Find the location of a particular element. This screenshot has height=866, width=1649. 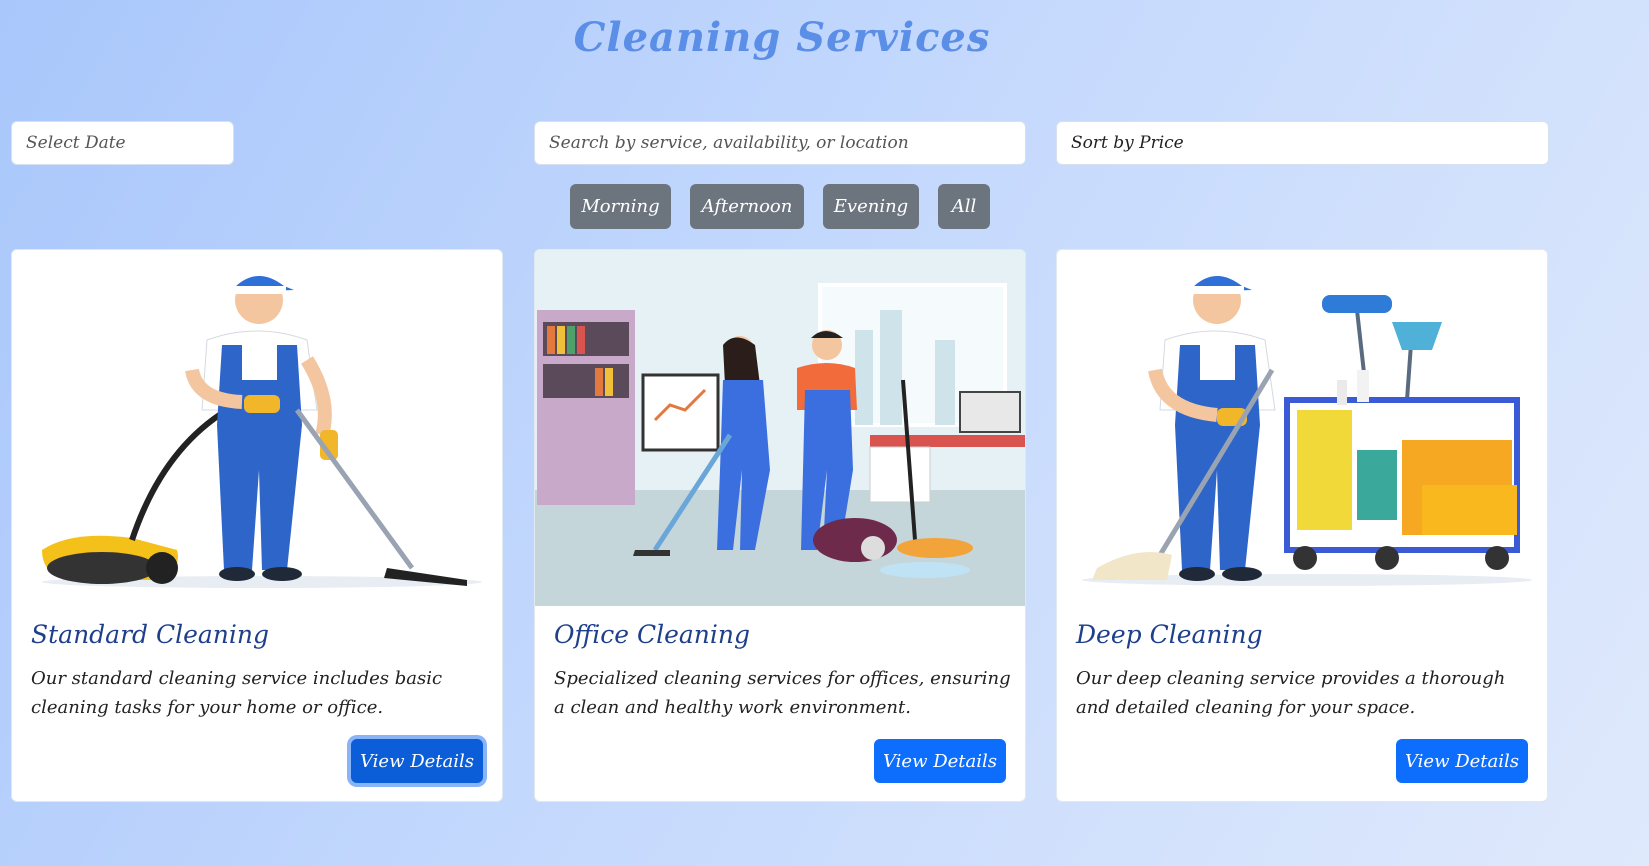

service-title: Deep Cleaning is located at coordinates (1169, 634).